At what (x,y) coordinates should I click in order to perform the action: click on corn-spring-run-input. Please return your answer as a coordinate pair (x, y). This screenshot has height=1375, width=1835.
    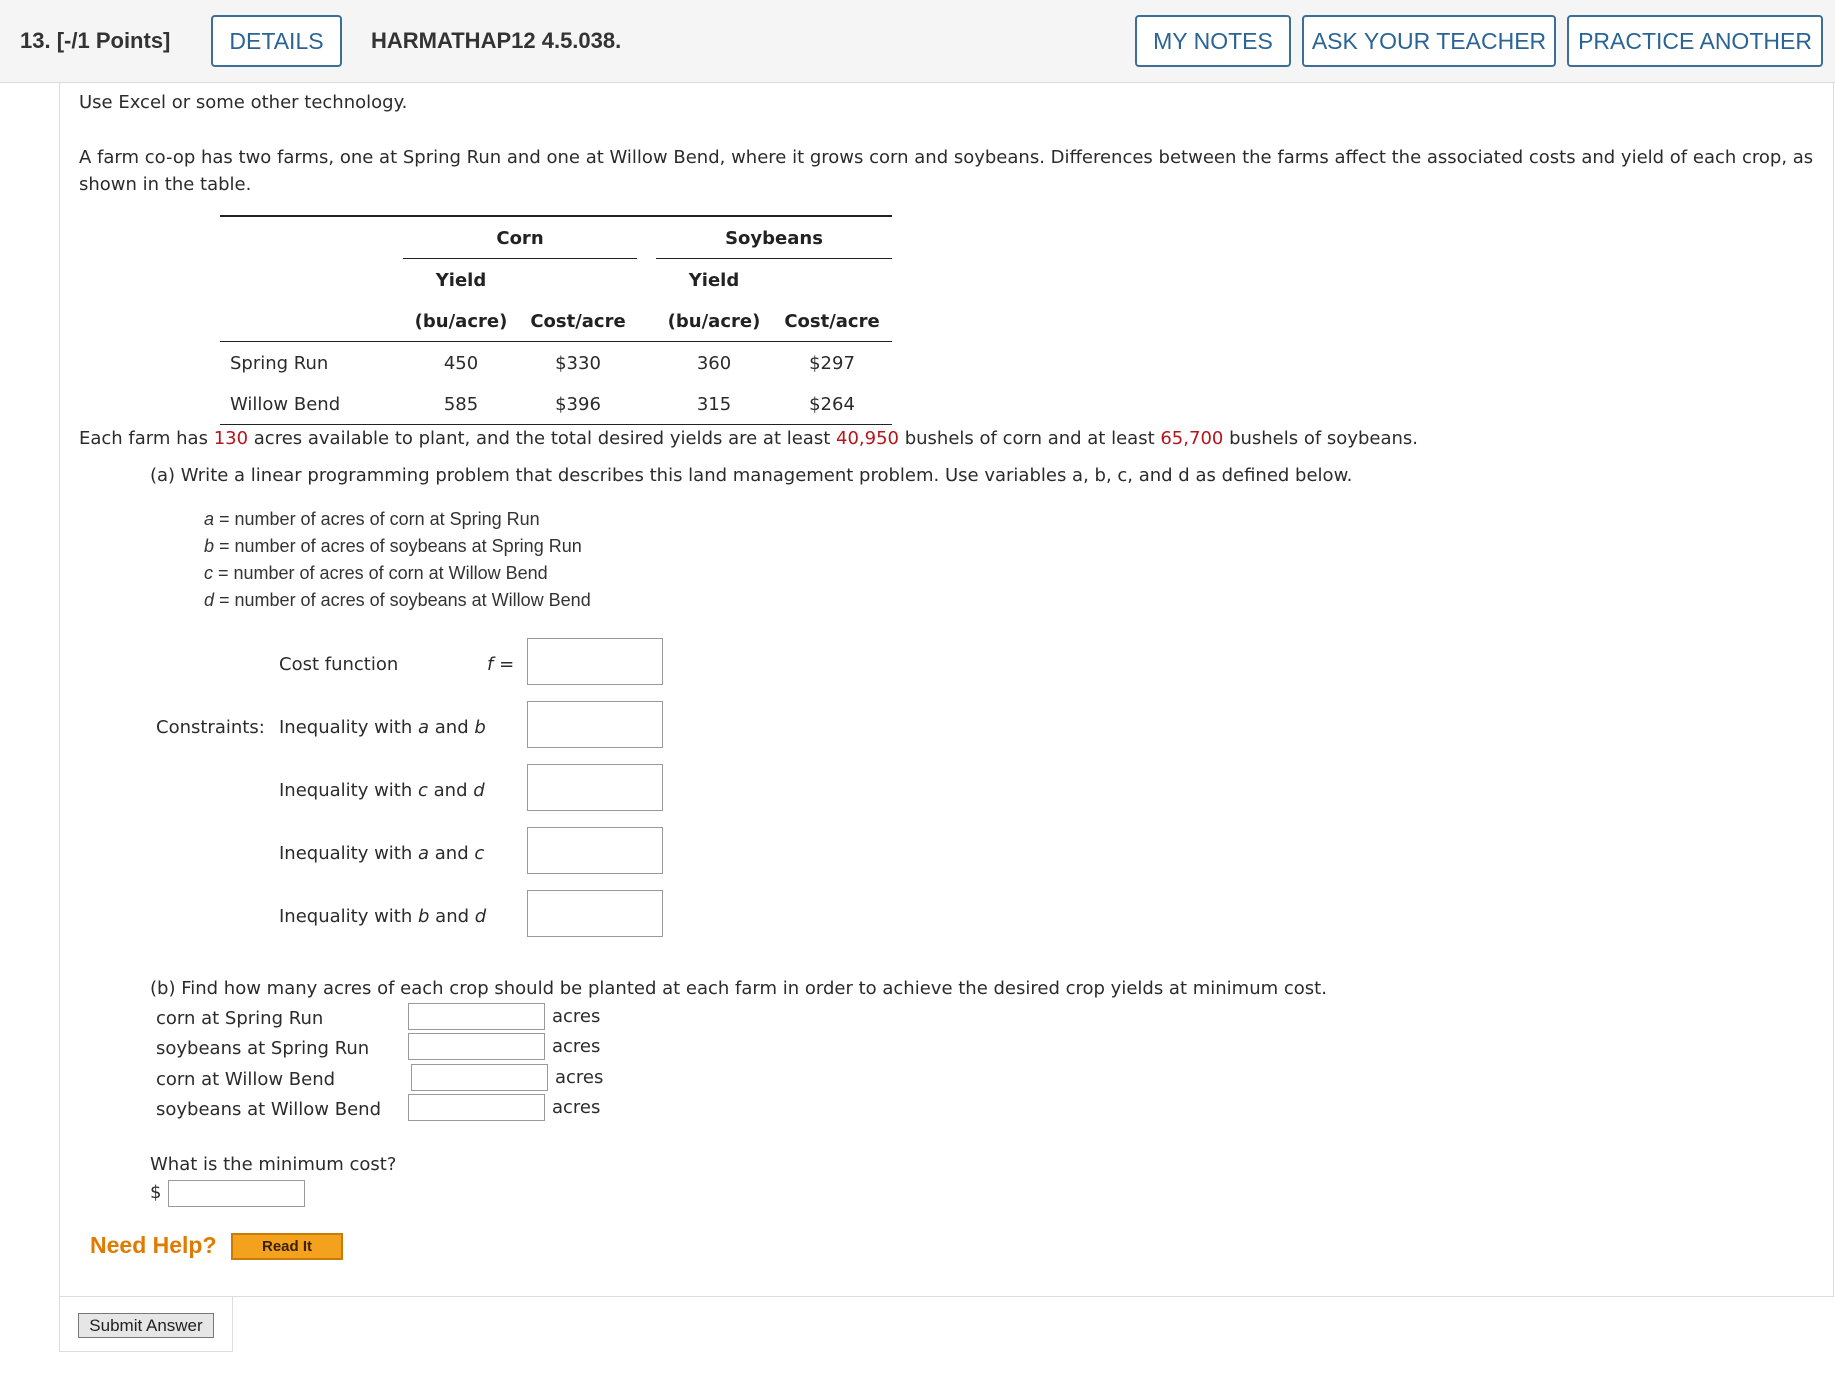
    Looking at the image, I should click on (476, 1016).